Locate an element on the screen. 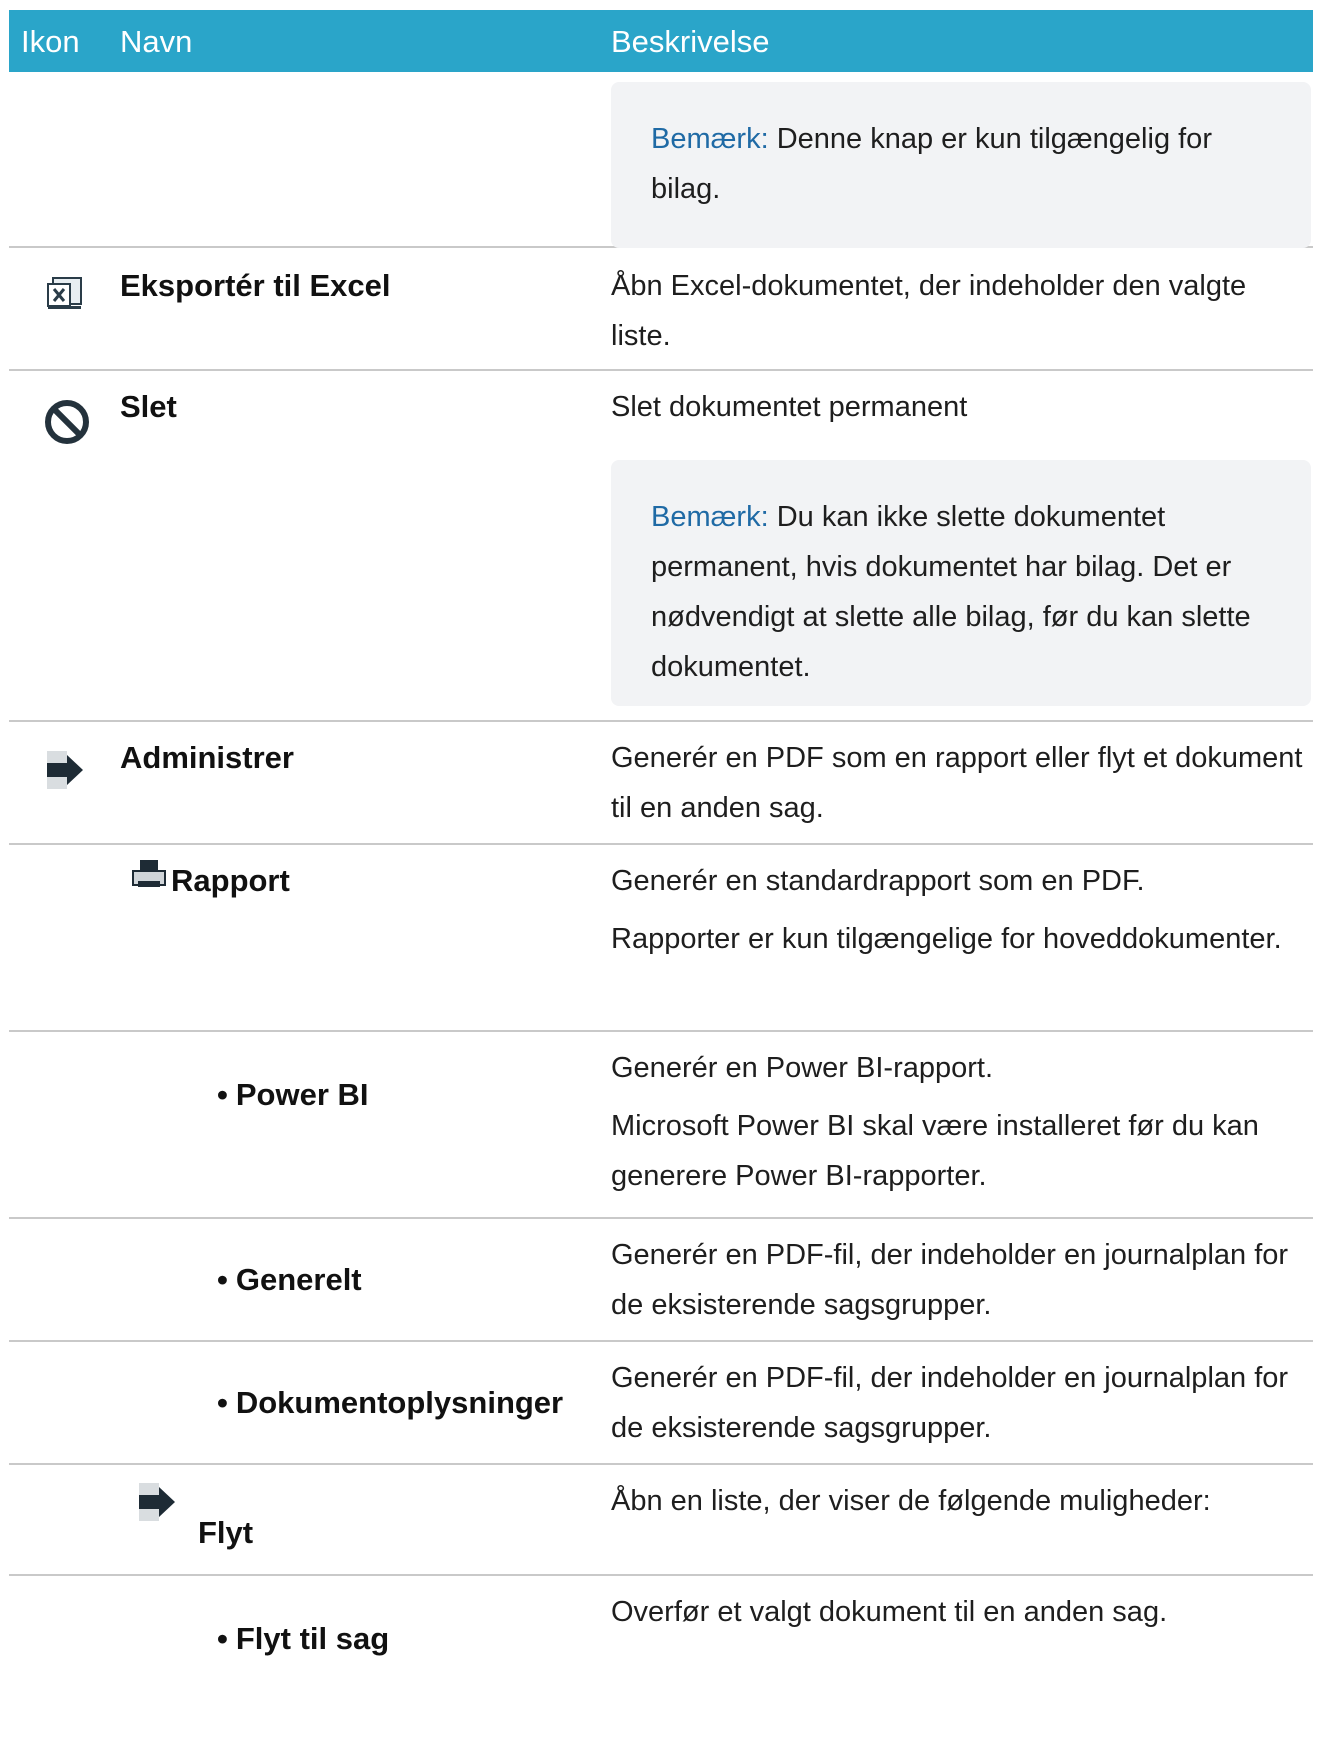 Image resolution: width=1321 pixels, height=1748 pixels. table-header: Ikon Navn Beskrivelse is located at coordinates (661, 41).